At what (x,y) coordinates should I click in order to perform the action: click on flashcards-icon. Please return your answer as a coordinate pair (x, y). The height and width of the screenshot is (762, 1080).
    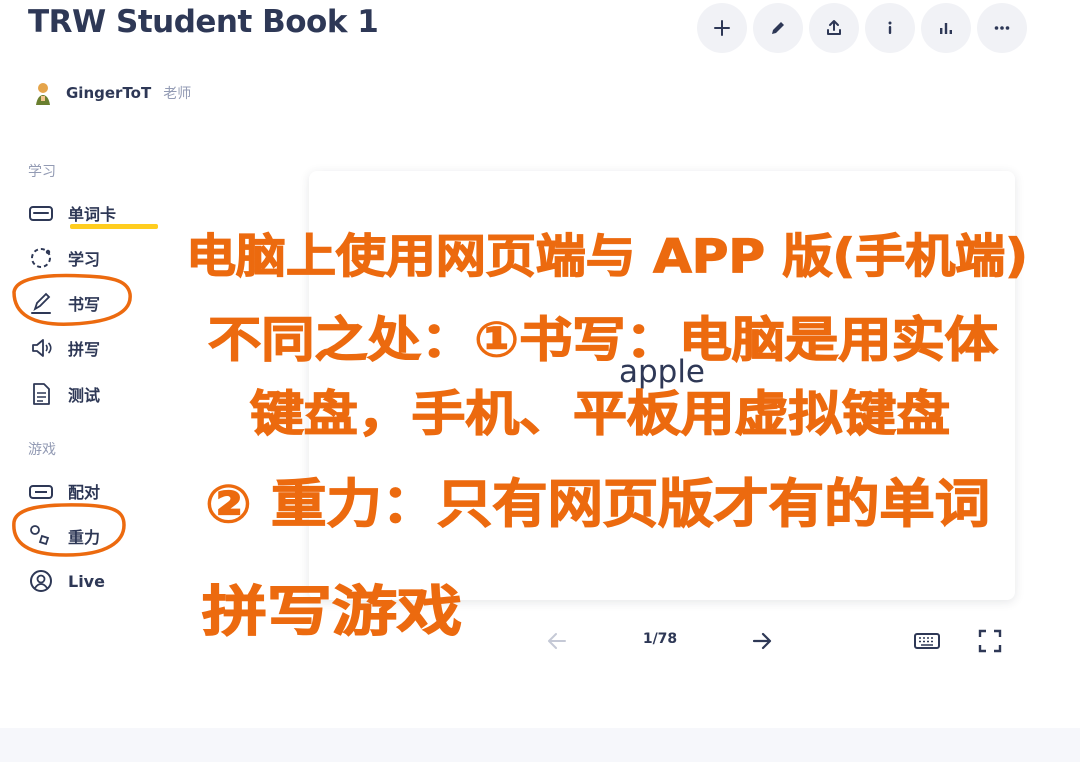
    Looking at the image, I should click on (41, 213).